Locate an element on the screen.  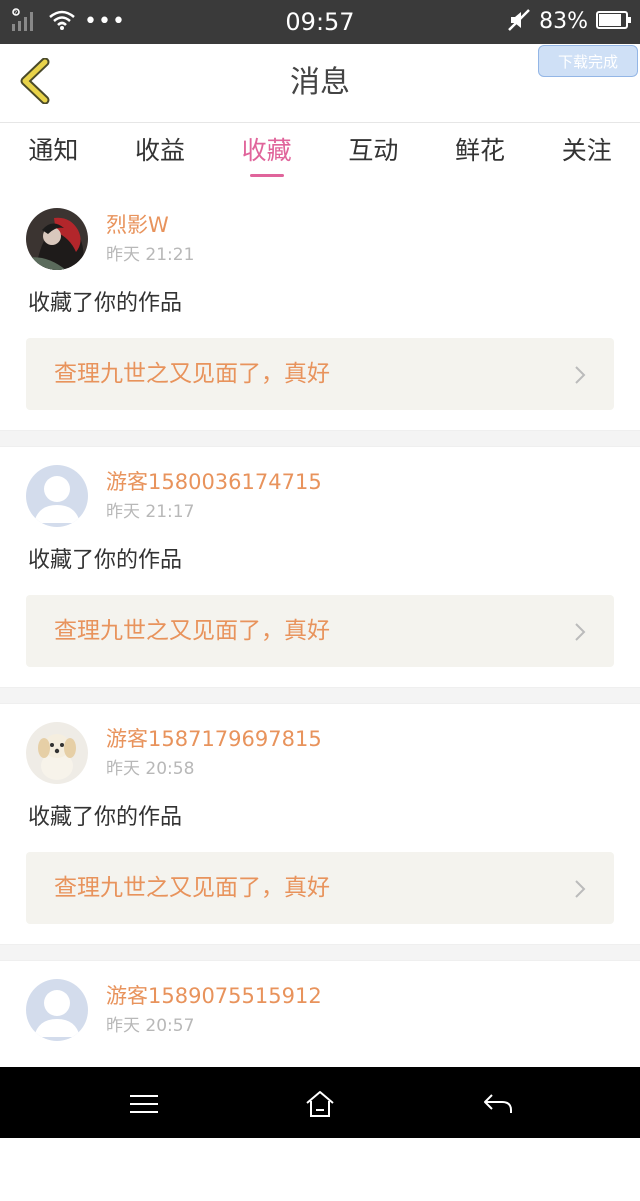
battery-icon is located at coordinates (614, 22).